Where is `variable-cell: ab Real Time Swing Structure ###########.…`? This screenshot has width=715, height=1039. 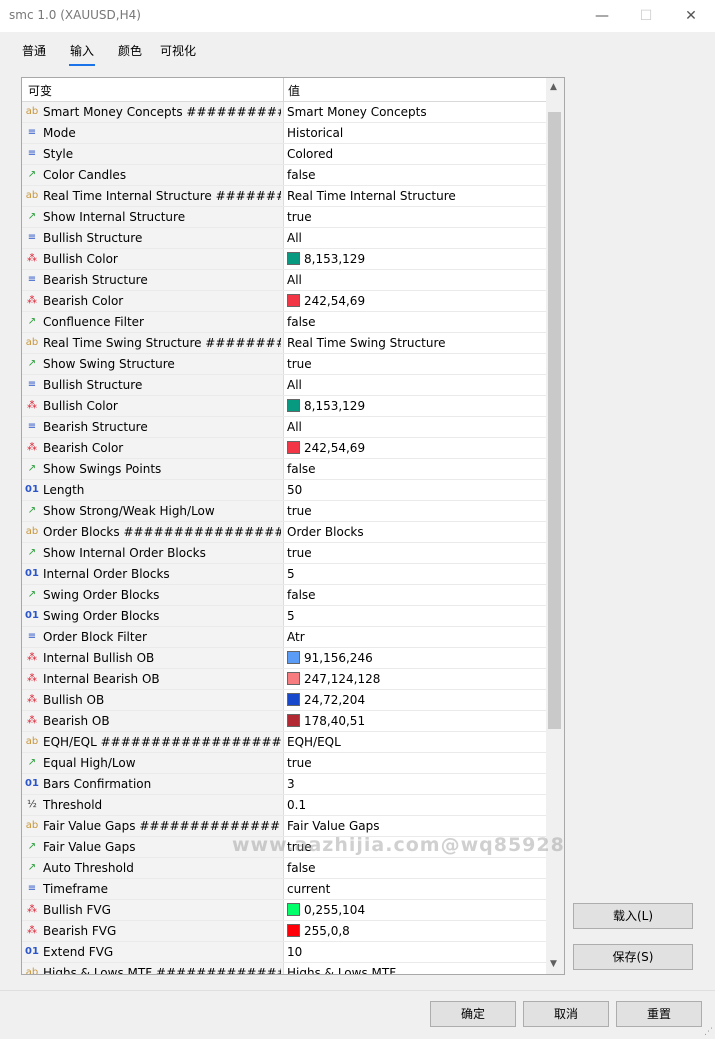 variable-cell: ab Real Time Swing Structure ###########.… is located at coordinates (153, 343).